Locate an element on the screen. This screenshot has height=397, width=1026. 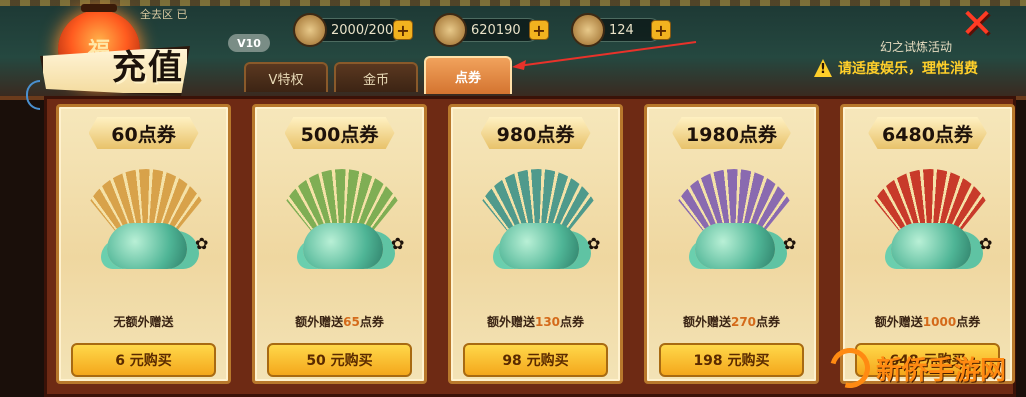
notice-text: 请适度娱乐，理性消费 is located at coordinates (908, 69).